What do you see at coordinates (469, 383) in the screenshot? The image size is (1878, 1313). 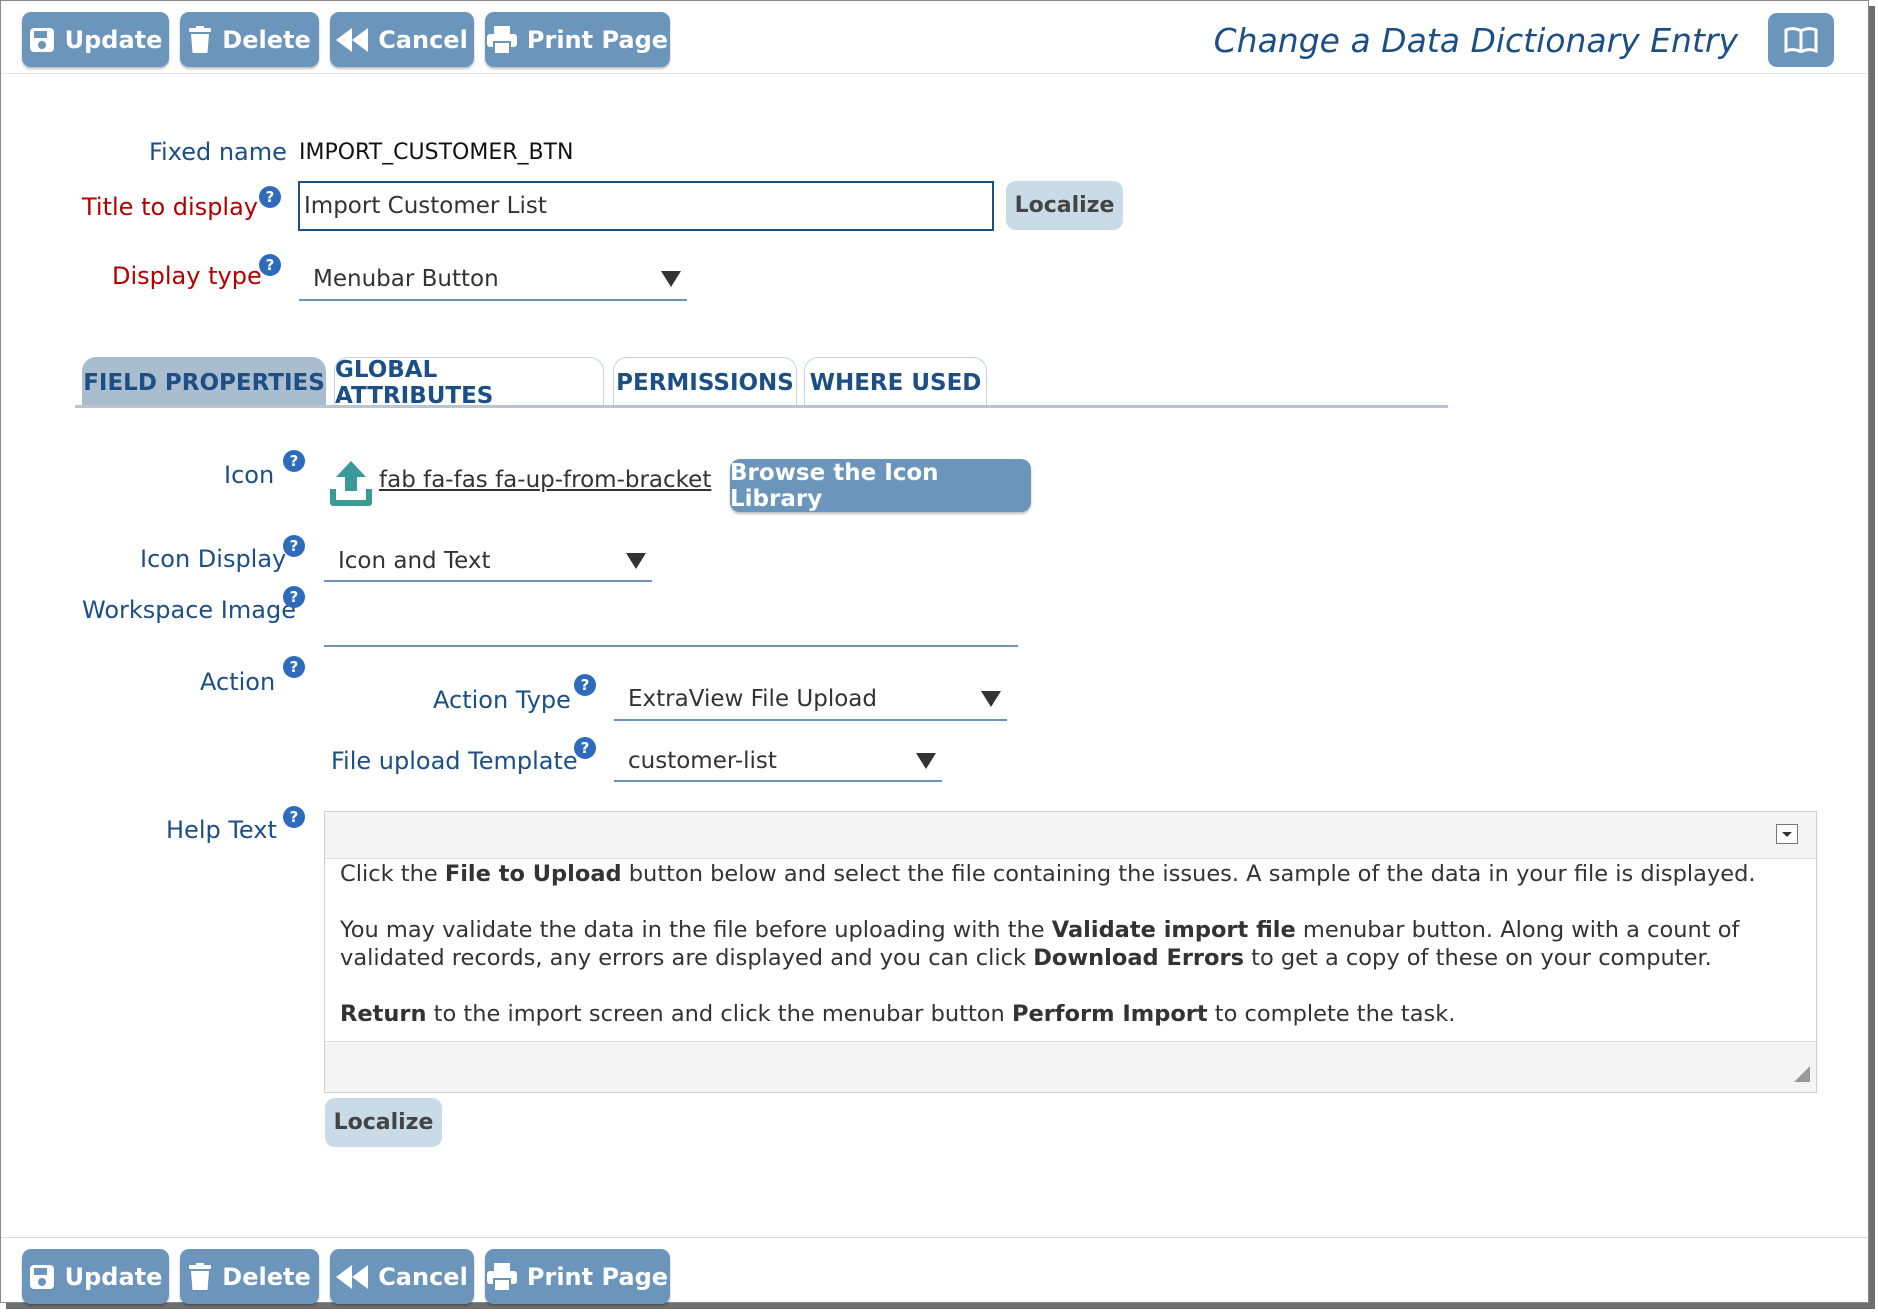 I see `tab-global-attributes: GLOBAL ATTRIBUTES` at bounding box center [469, 383].